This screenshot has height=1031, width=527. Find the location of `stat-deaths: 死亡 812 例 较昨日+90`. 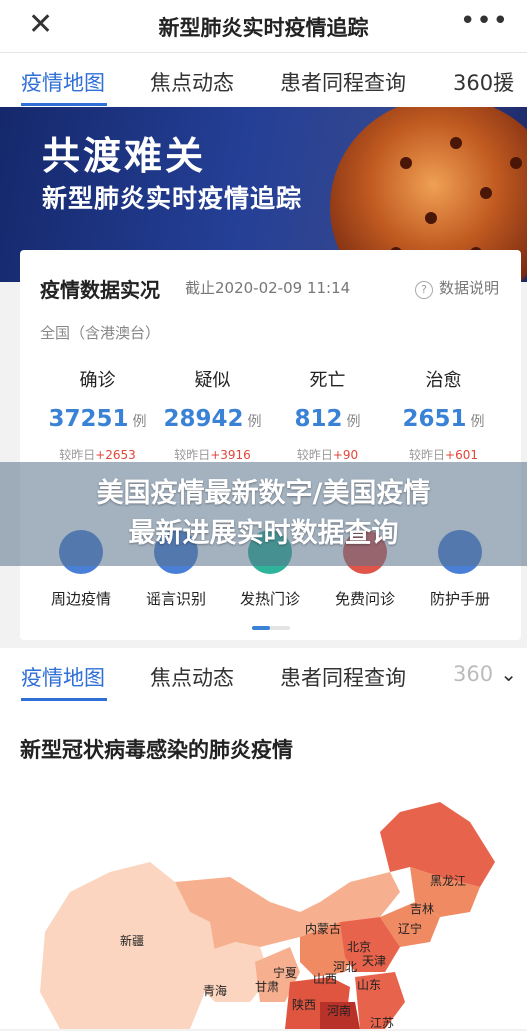

stat-deaths: 死亡 812 例 较昨日+90 is located at coordinates (327, 414).